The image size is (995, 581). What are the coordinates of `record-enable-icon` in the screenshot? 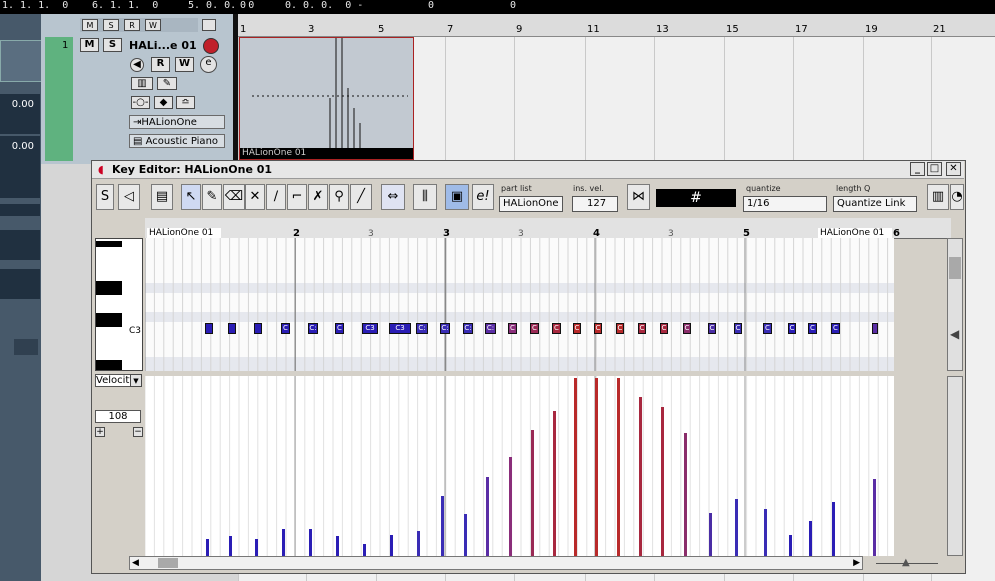 It's located at (211, 46).